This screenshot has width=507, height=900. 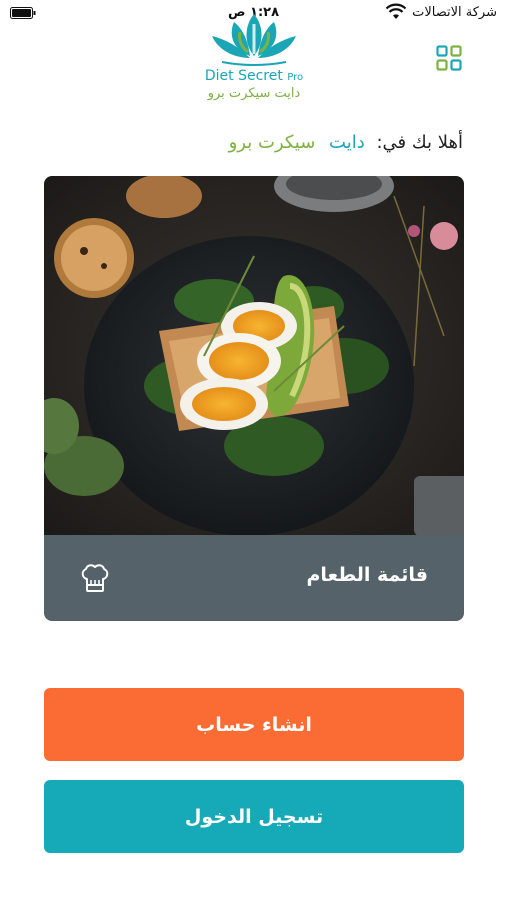 What do you see at coordinates (254, 93) in the screenshot?
I see `brand-name-ar: دايت سيكرت برو` at bounding box center [254, 93].